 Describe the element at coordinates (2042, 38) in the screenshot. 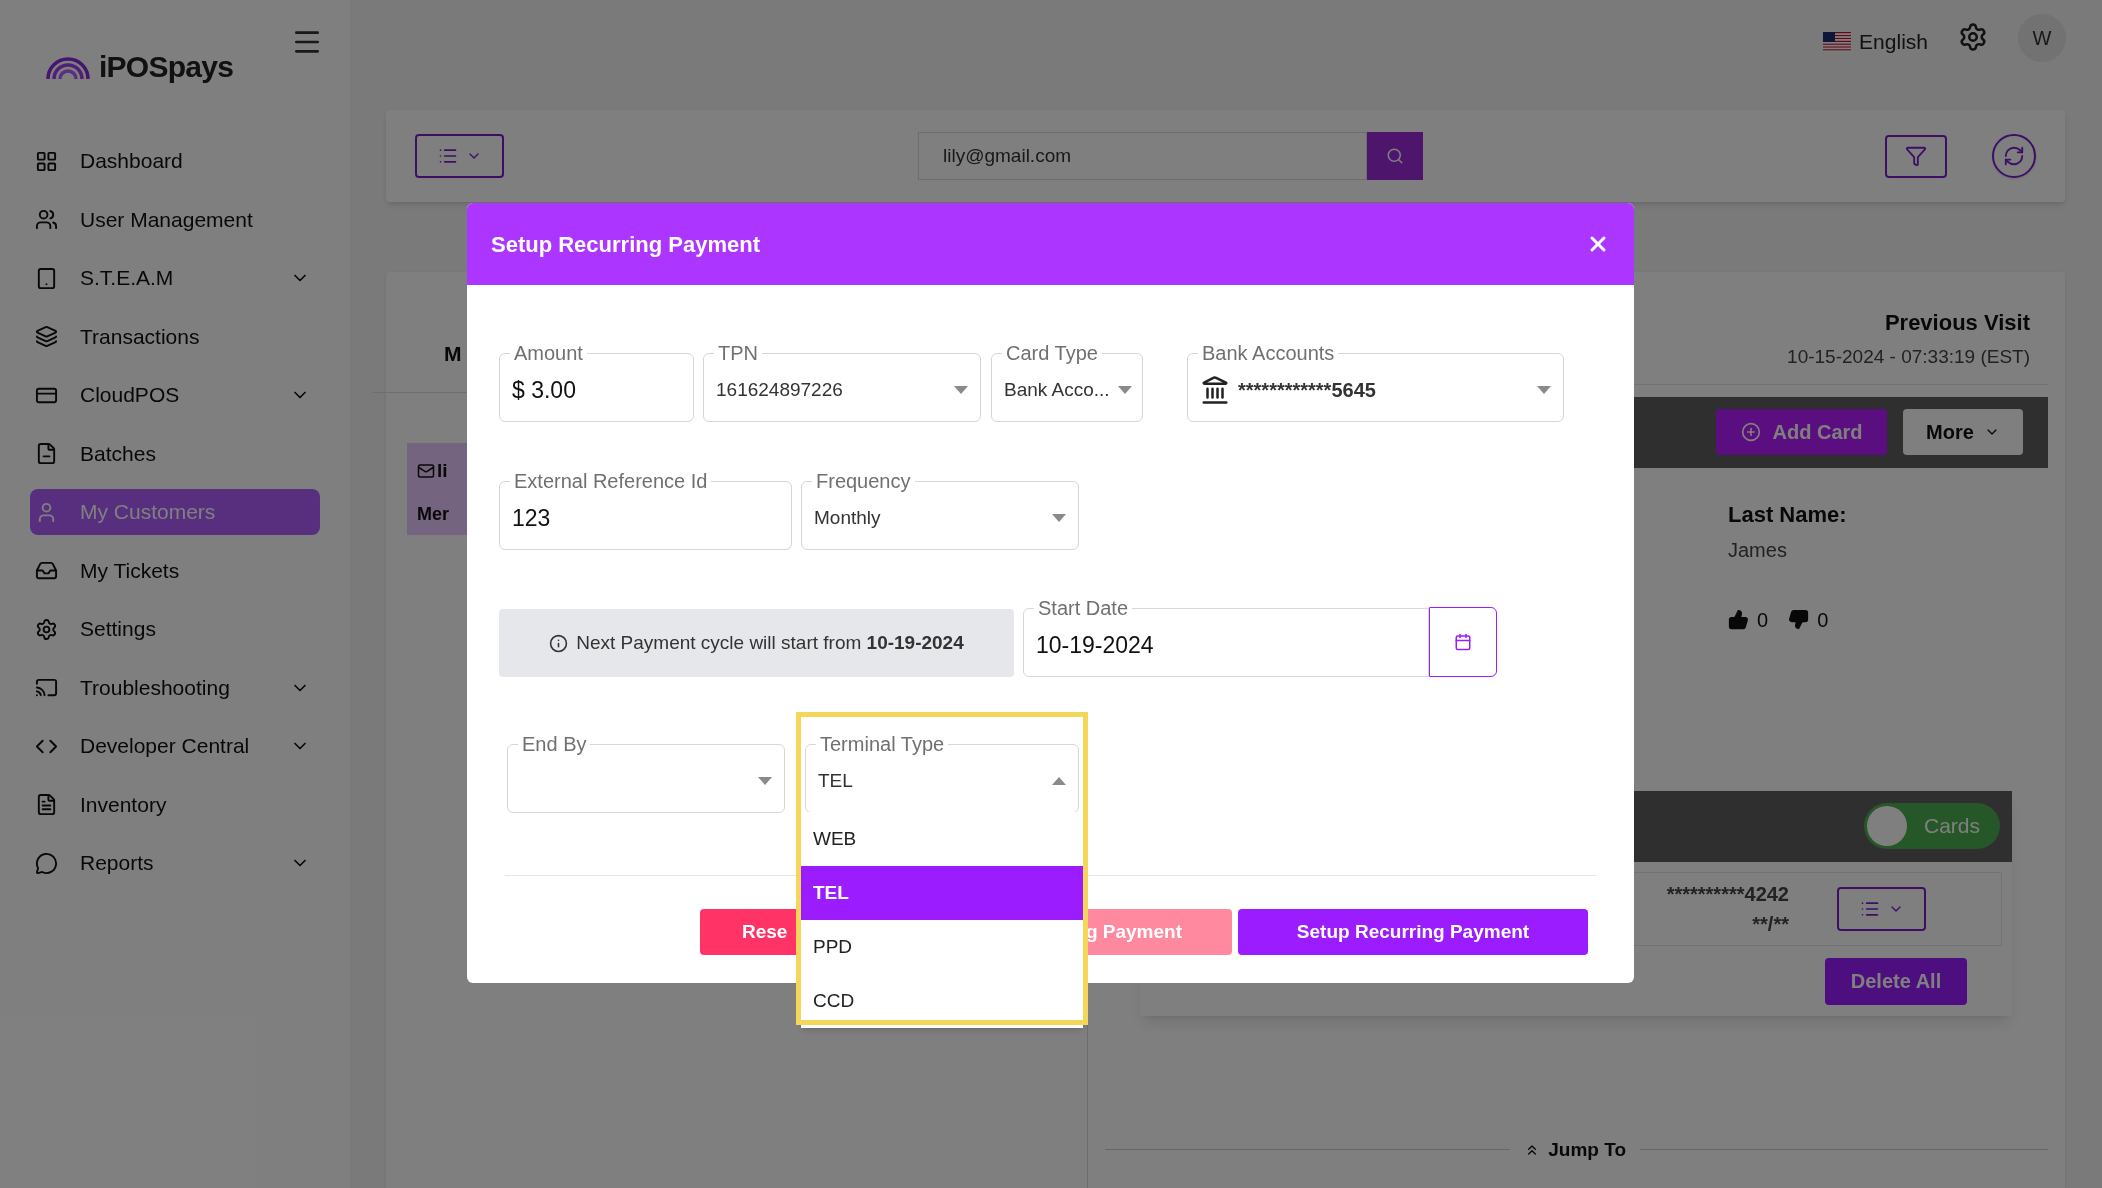

I see `avatar: W` at that location.